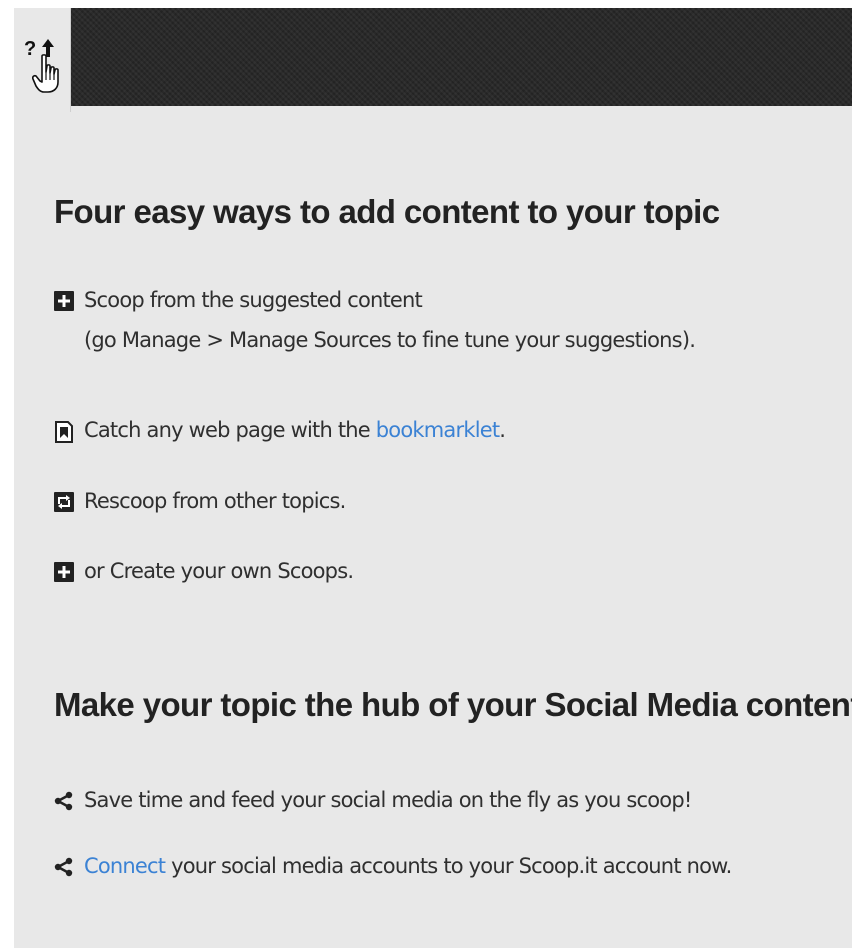 This screenshot has height=948, width=852. I want to click on hand-cursor-icon, so click(45, 73).